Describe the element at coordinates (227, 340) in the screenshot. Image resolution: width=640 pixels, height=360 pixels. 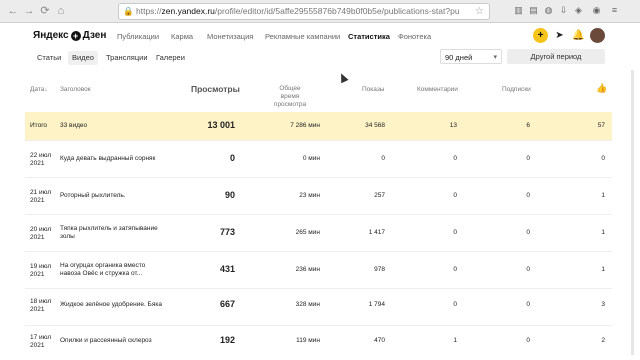
I see `row-views: 192` at that location.